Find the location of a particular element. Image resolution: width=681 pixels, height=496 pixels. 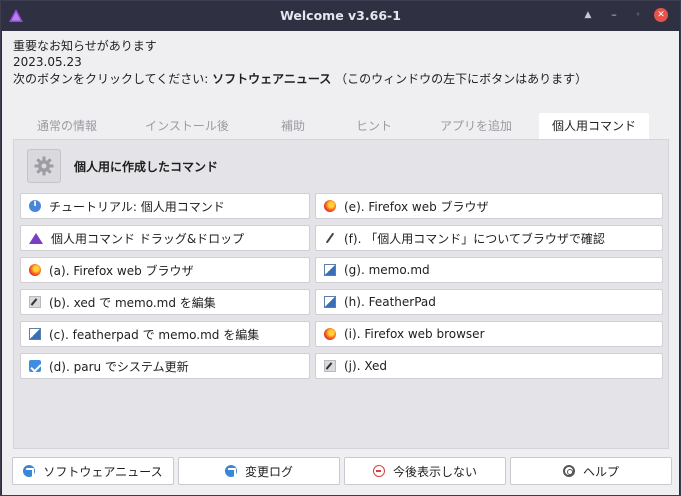

cmd-label: (e). Firefox web ブラウザ is located at coordinates (416, 206).